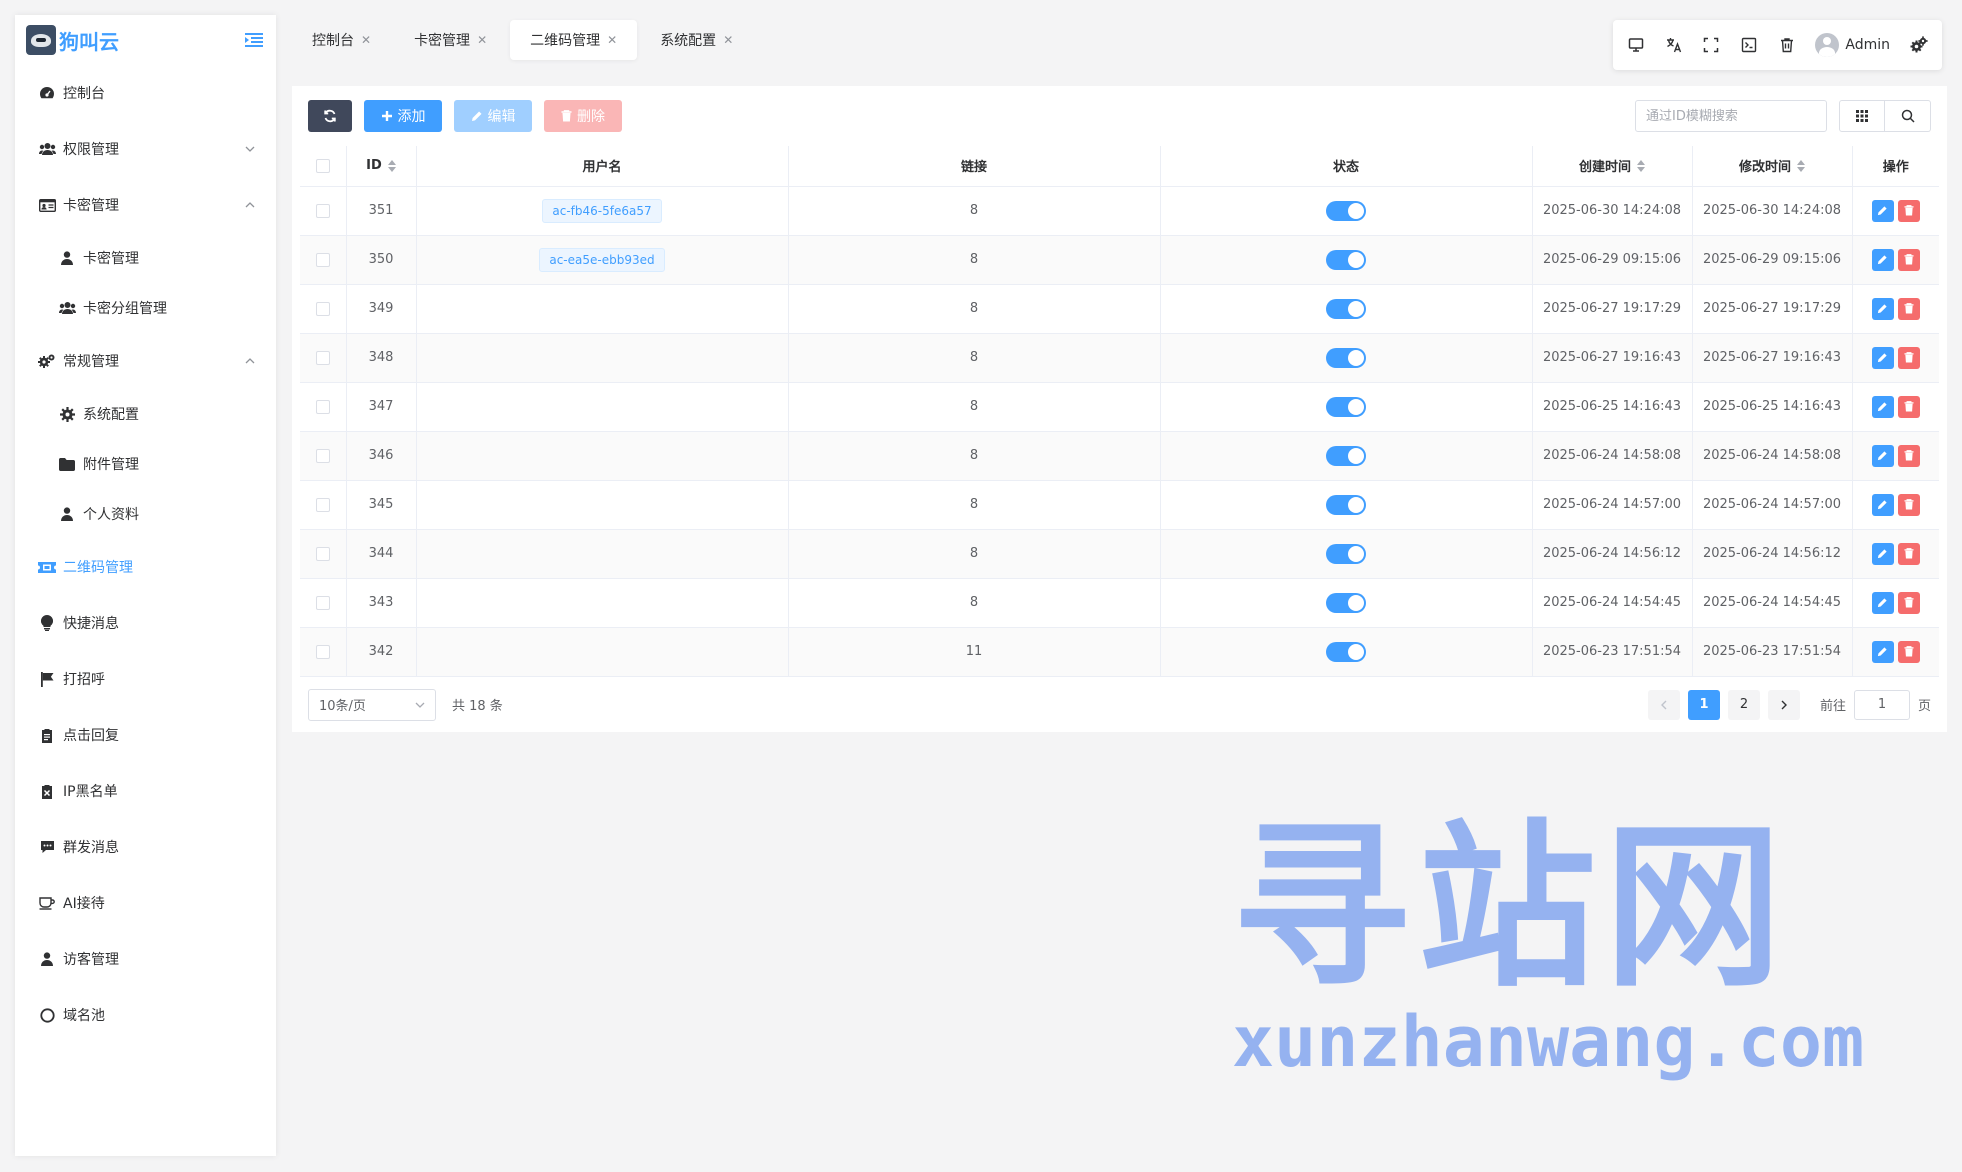 Image resolution: width=1962 pixels, height=1172 pixels. What do you see at coordinates (254, 40) in the screenshot?
I see `collapse-menu-icon` at bounding box center [254, 40].